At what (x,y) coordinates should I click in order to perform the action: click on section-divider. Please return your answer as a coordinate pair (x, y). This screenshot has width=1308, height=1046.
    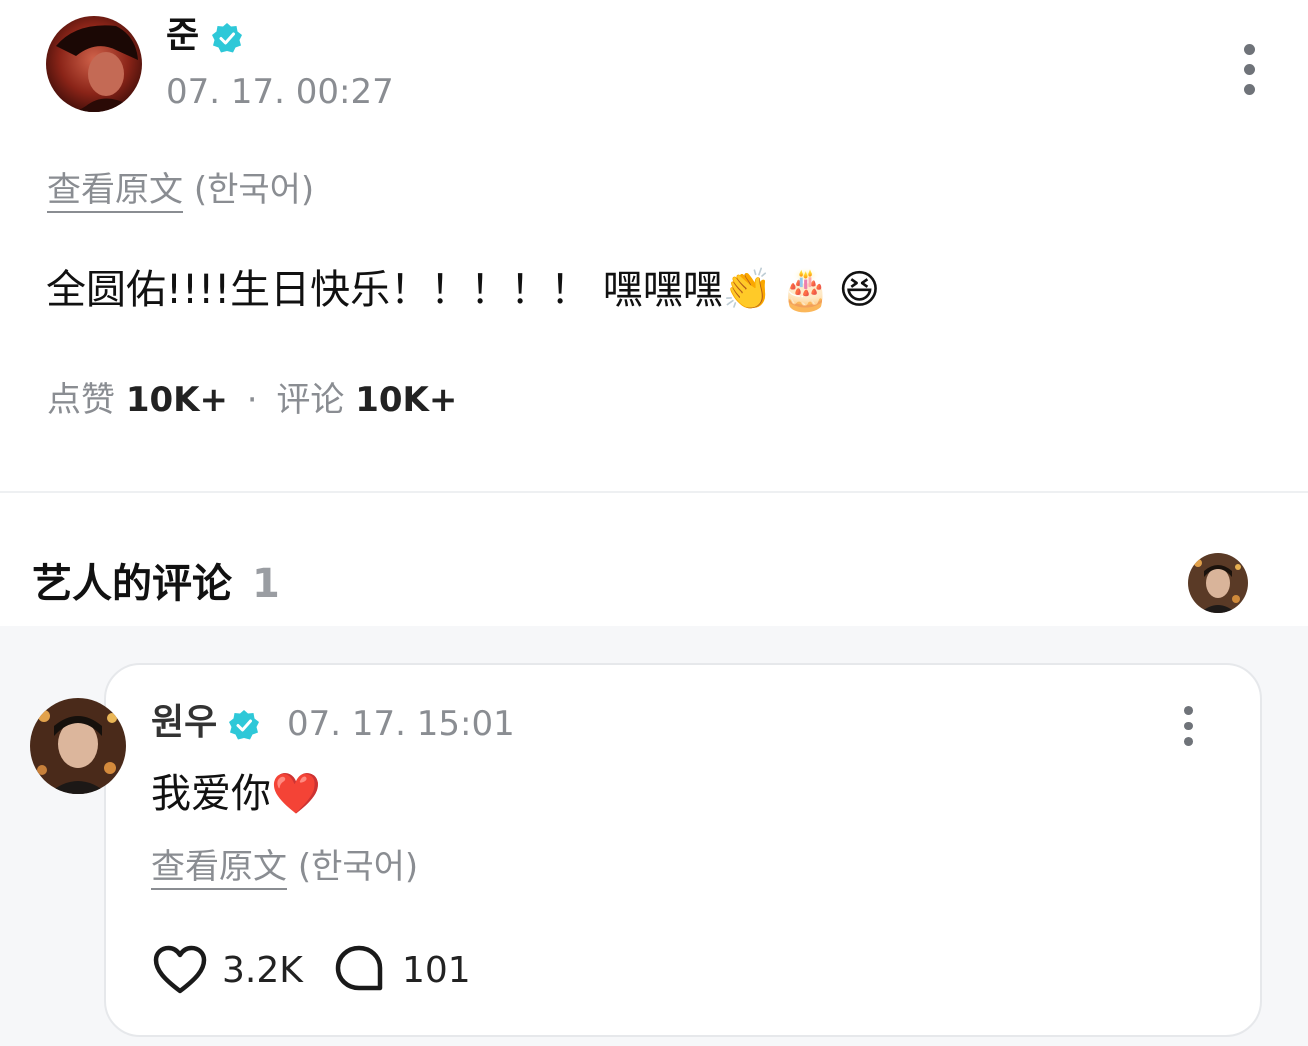
    Looking at the image, I should click on (654, 492).